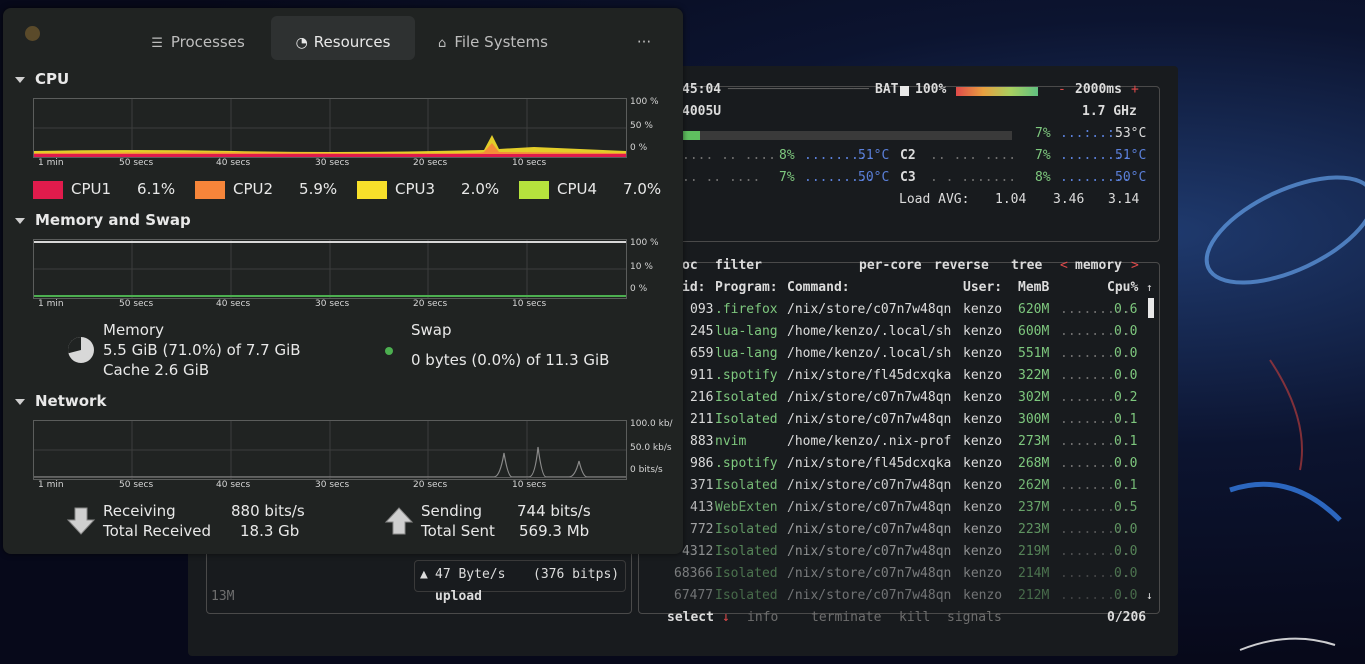 This screenshot has height=664, width=1365. I want to click on filter-button: filter, so click(738, 266).